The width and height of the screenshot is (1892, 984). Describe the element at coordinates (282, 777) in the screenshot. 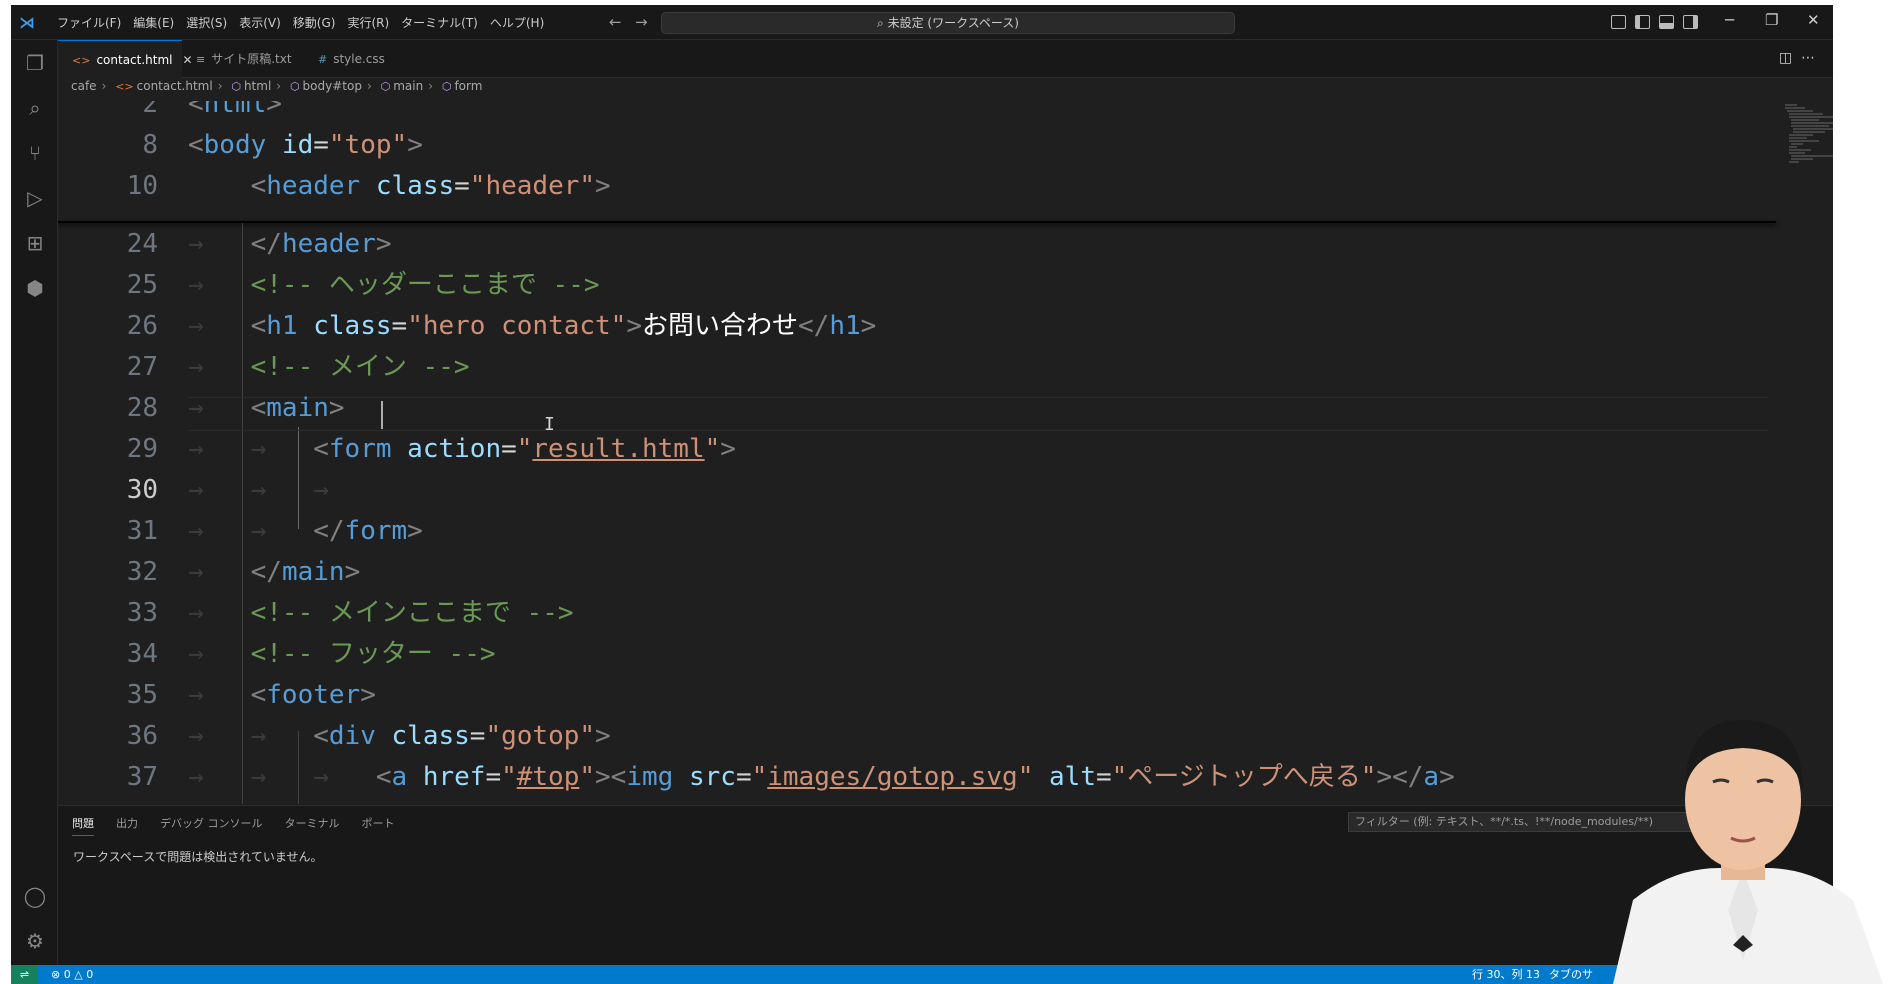

I see `code-token: → → →` at that location.